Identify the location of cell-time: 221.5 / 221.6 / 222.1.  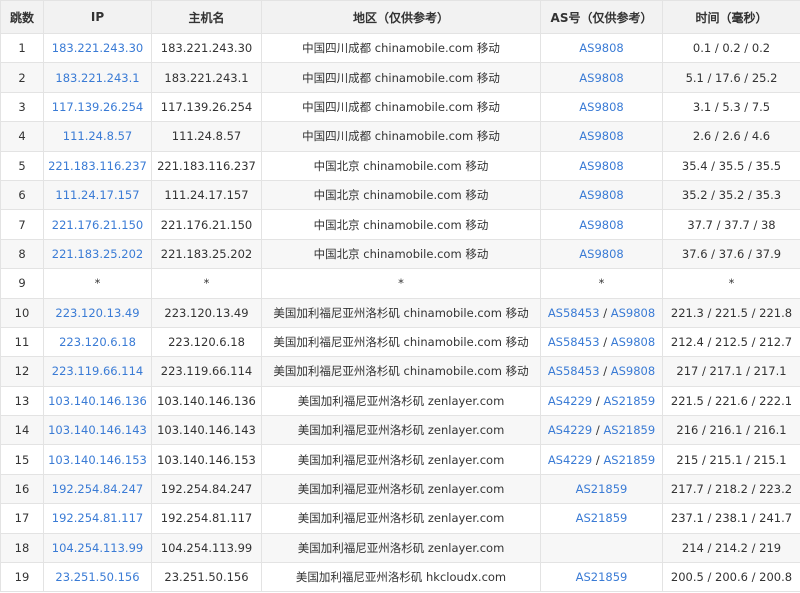
(731, 401).